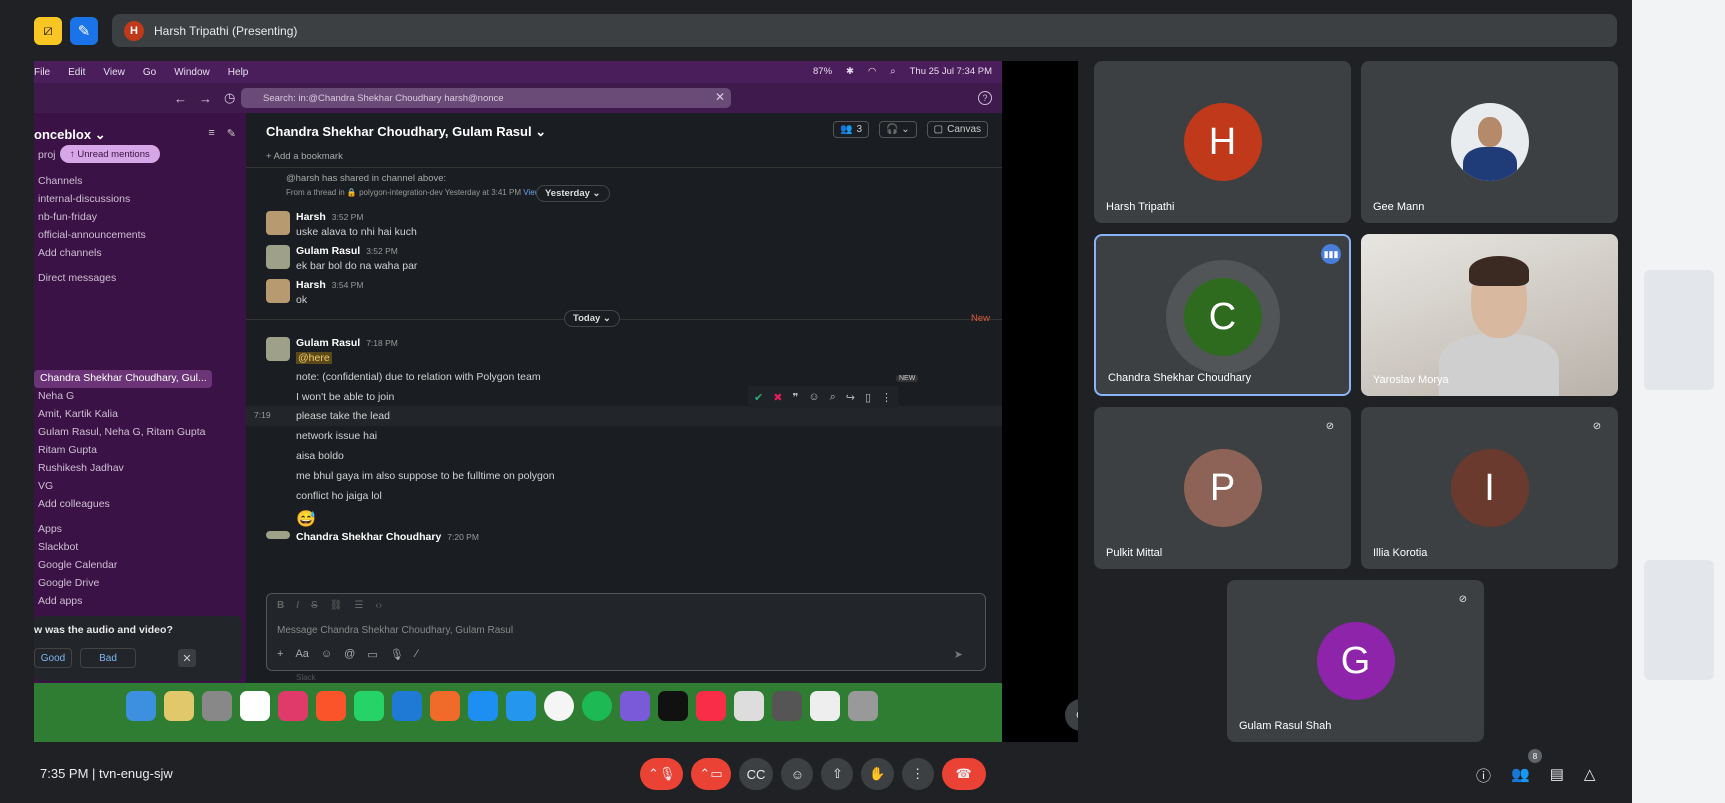 The width and height of the screenshot is (1725, 803). What do you see at coordinates (787, 706) in the screenshot?
I see `screenshot-icon` at bounding box center [787, 706].